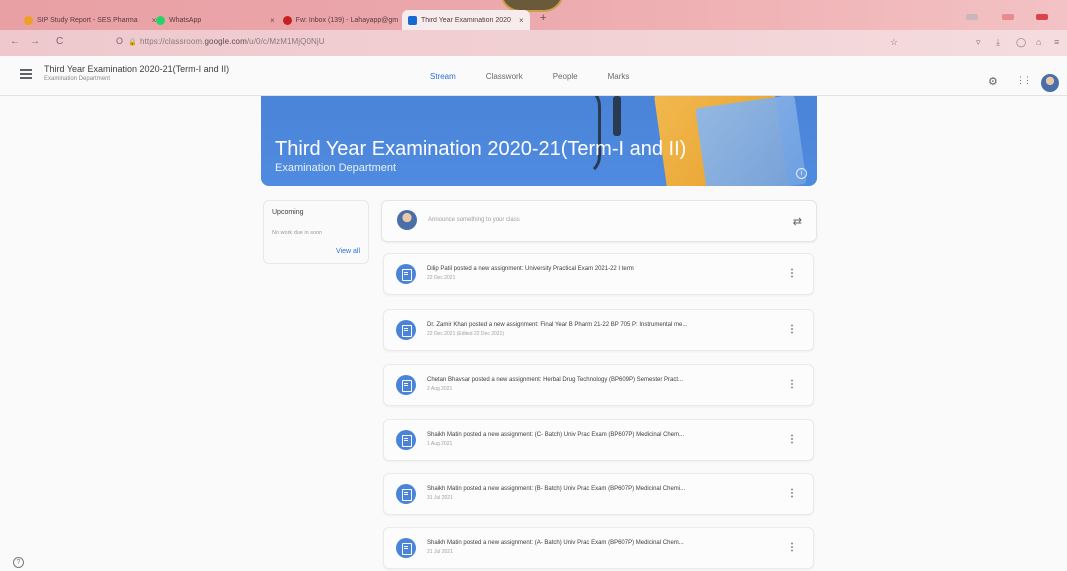 This screenshot has height=571, width=1067. Describe the element at coordinates (35, 41) in the screenshot. I see `forward-icon: →` at that location.